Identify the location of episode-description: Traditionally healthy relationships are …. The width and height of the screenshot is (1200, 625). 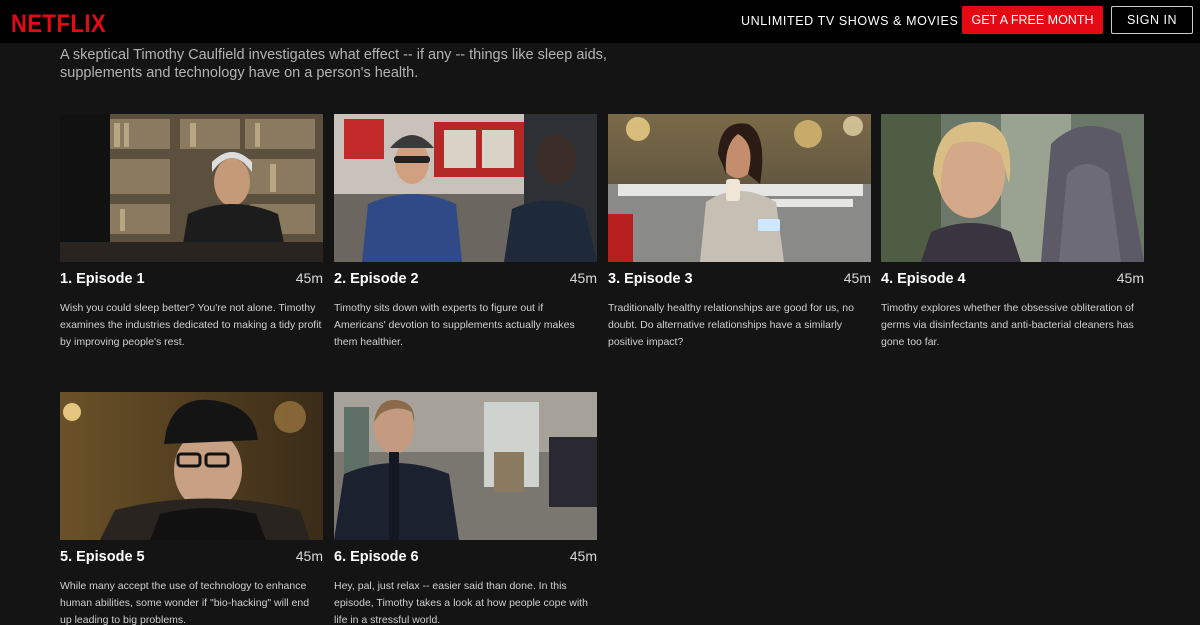
(731, 325).